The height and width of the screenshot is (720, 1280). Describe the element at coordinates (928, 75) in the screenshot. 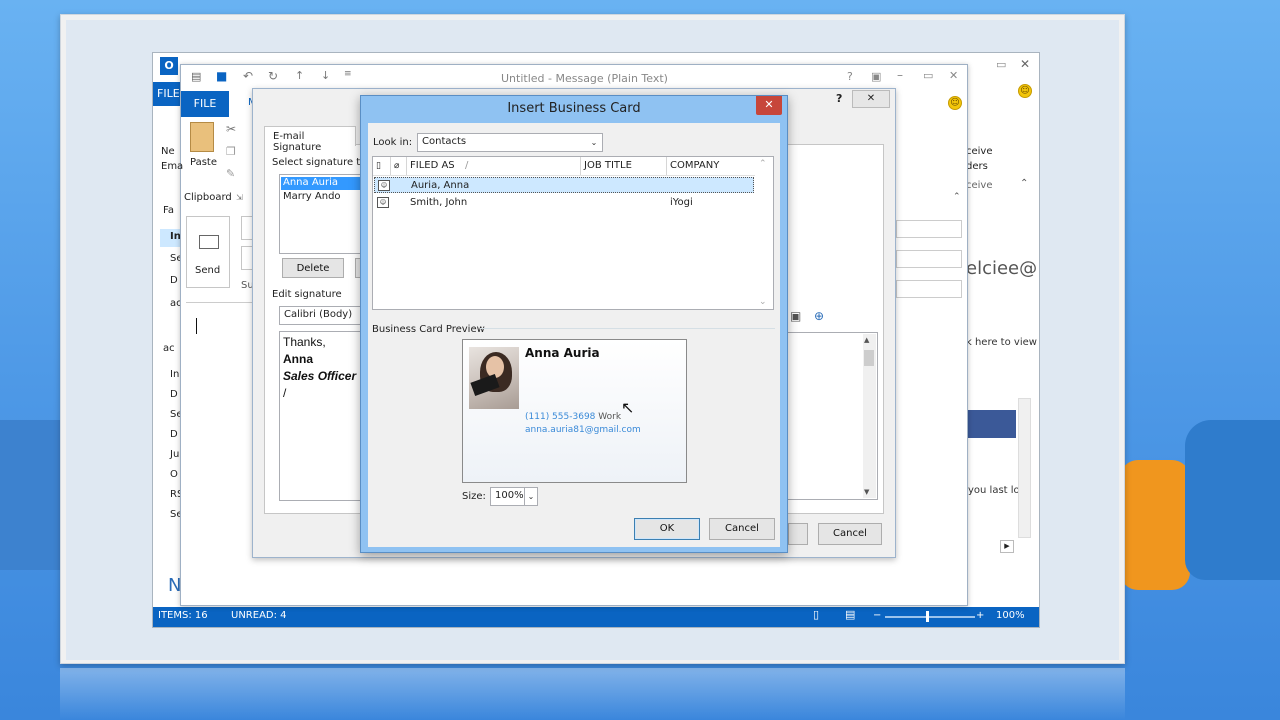

I see `maximize-icon: ▭` at that location.